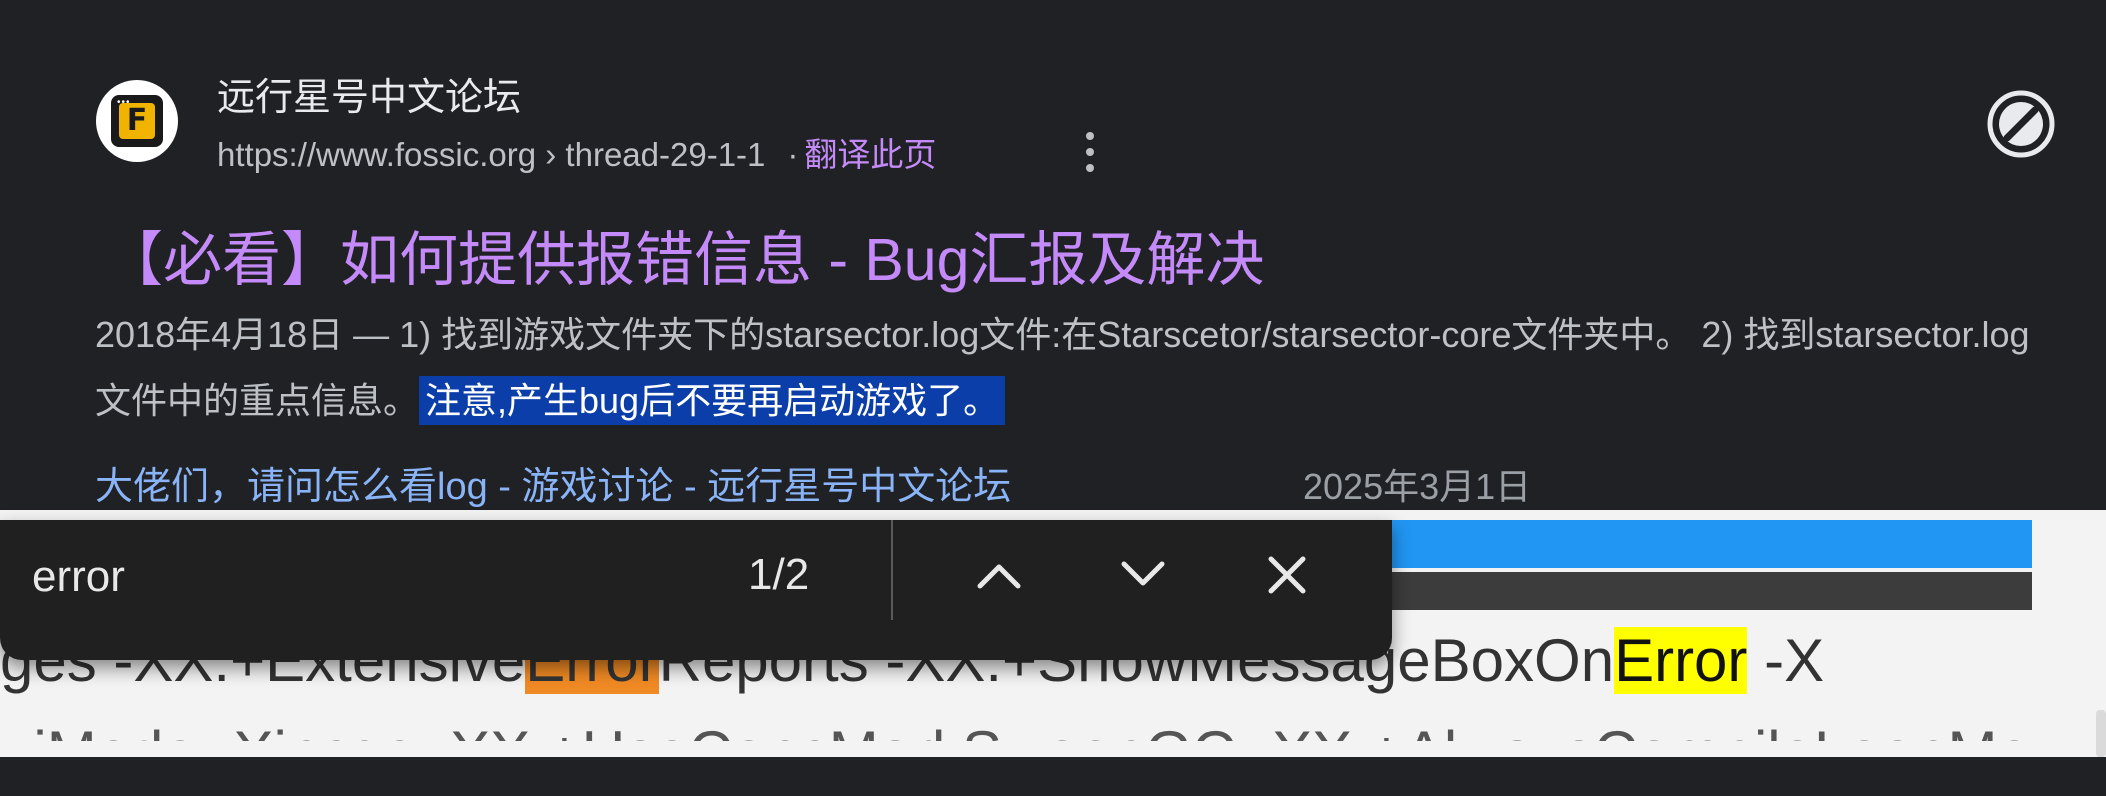  Describe the element at coordinates (124, 102) in the screenshot. I see `favicon-dots-icon: •••` at that location.